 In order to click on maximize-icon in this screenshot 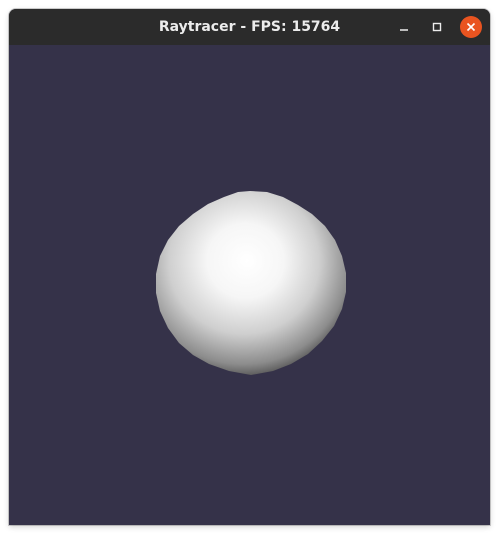, I will do `click(437, 27)`.